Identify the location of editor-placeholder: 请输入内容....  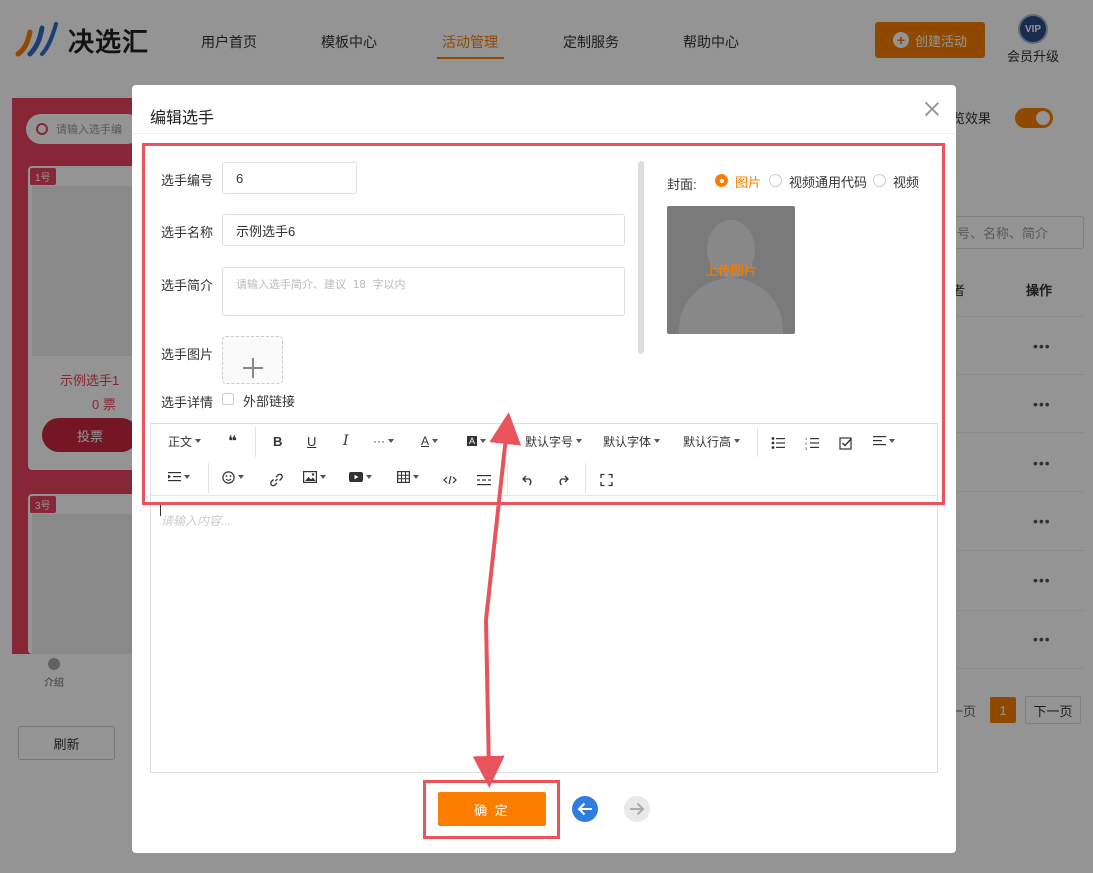
(196, 520).